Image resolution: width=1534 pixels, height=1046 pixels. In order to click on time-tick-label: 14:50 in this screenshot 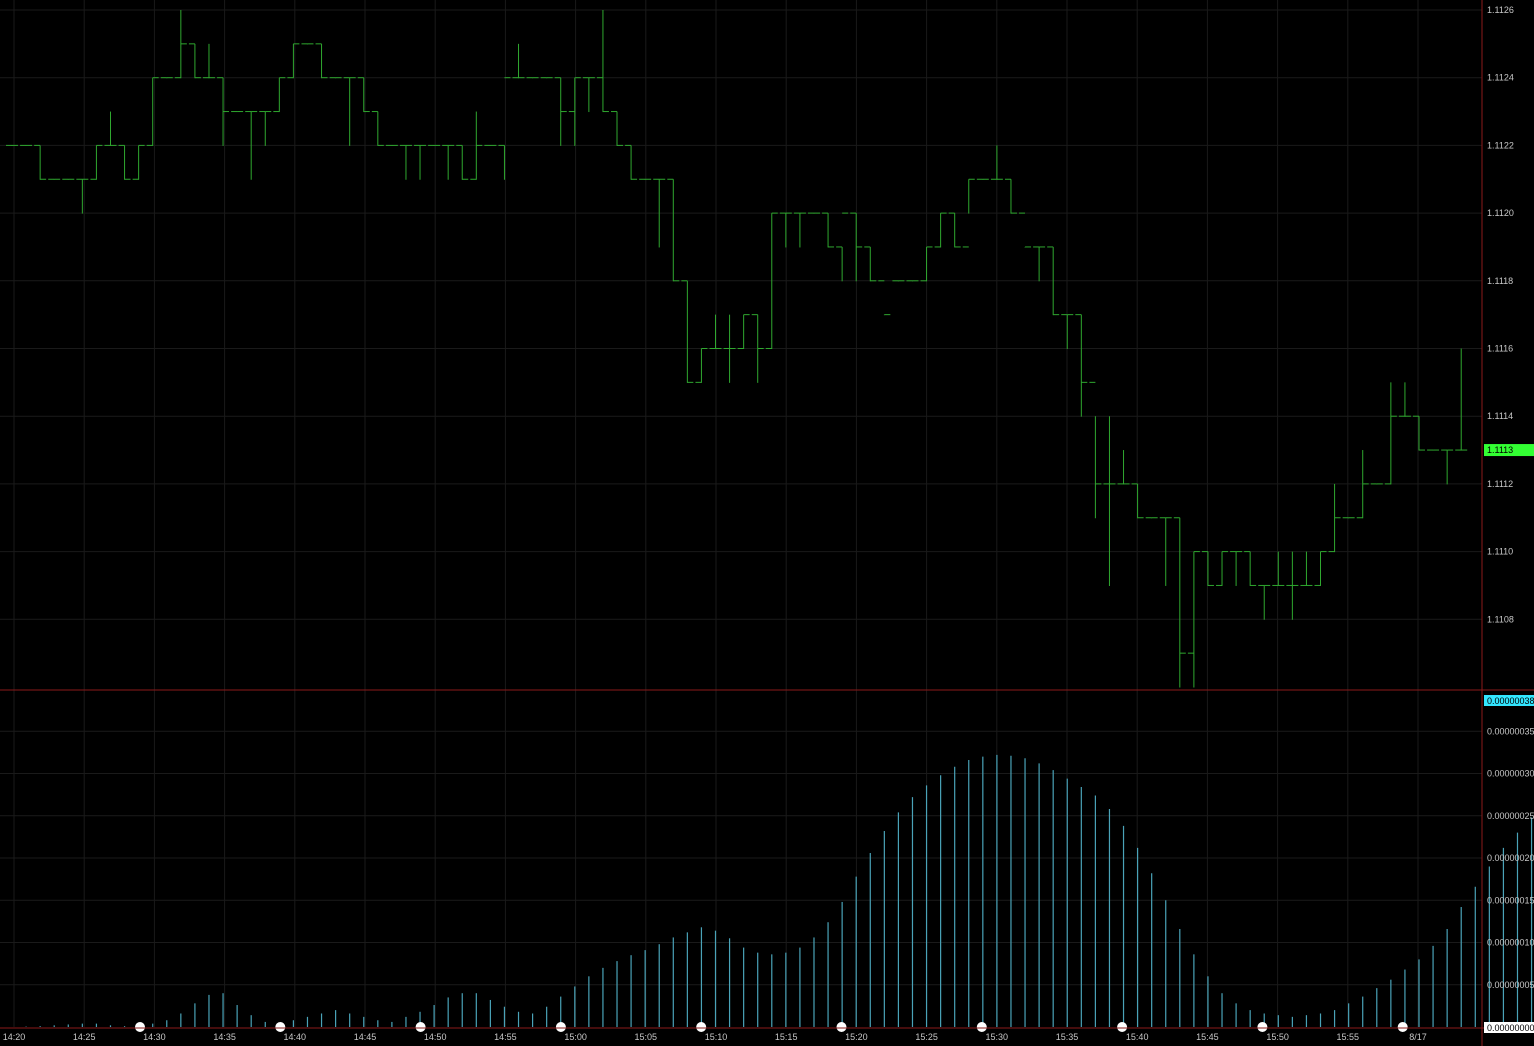, I will do `click(435, 1037)`.